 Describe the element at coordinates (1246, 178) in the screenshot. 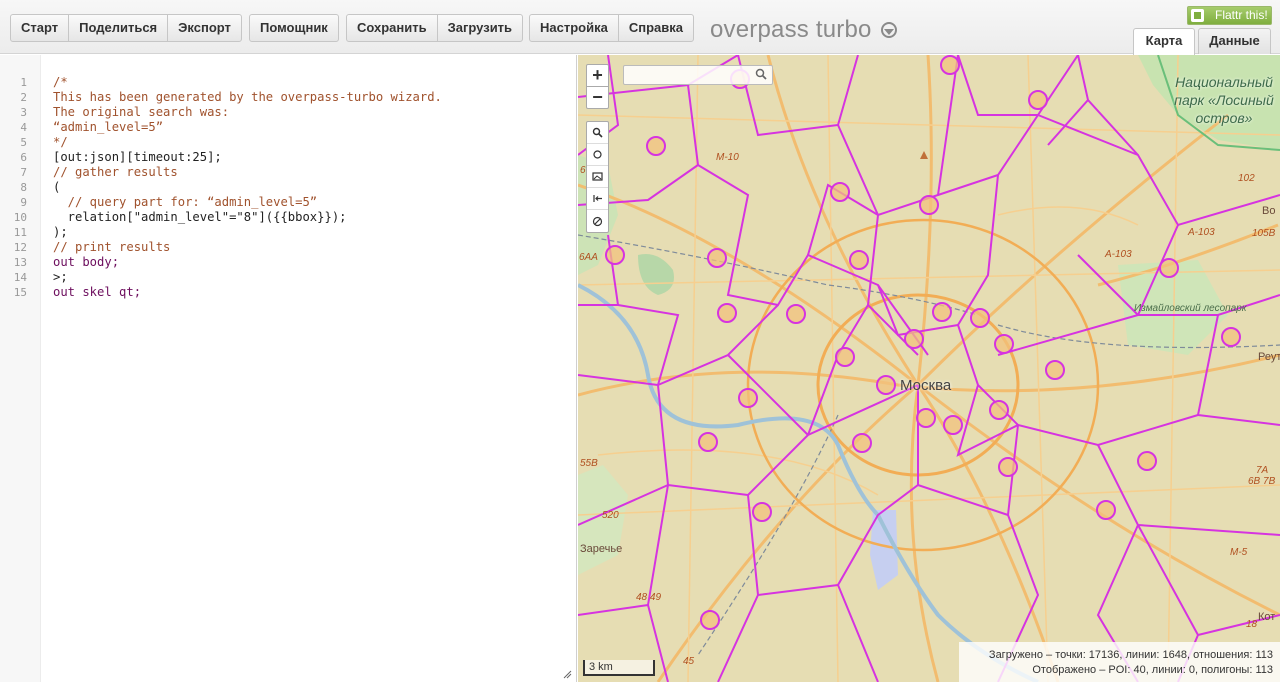

I see `road-label: 102` at that location.